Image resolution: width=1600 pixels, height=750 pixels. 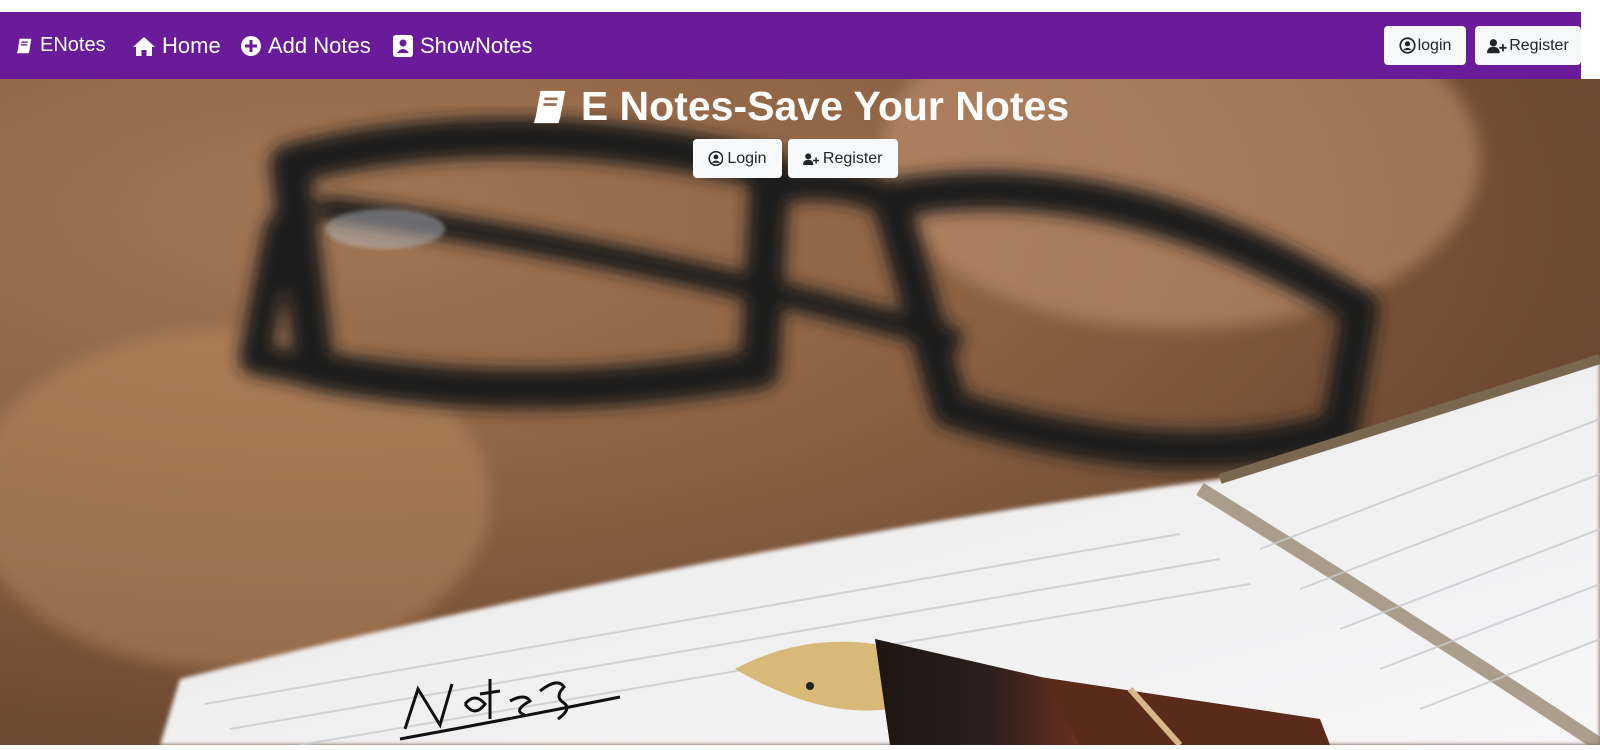 I want to click on hero-login-button: Login, so click(x=737, y=158).